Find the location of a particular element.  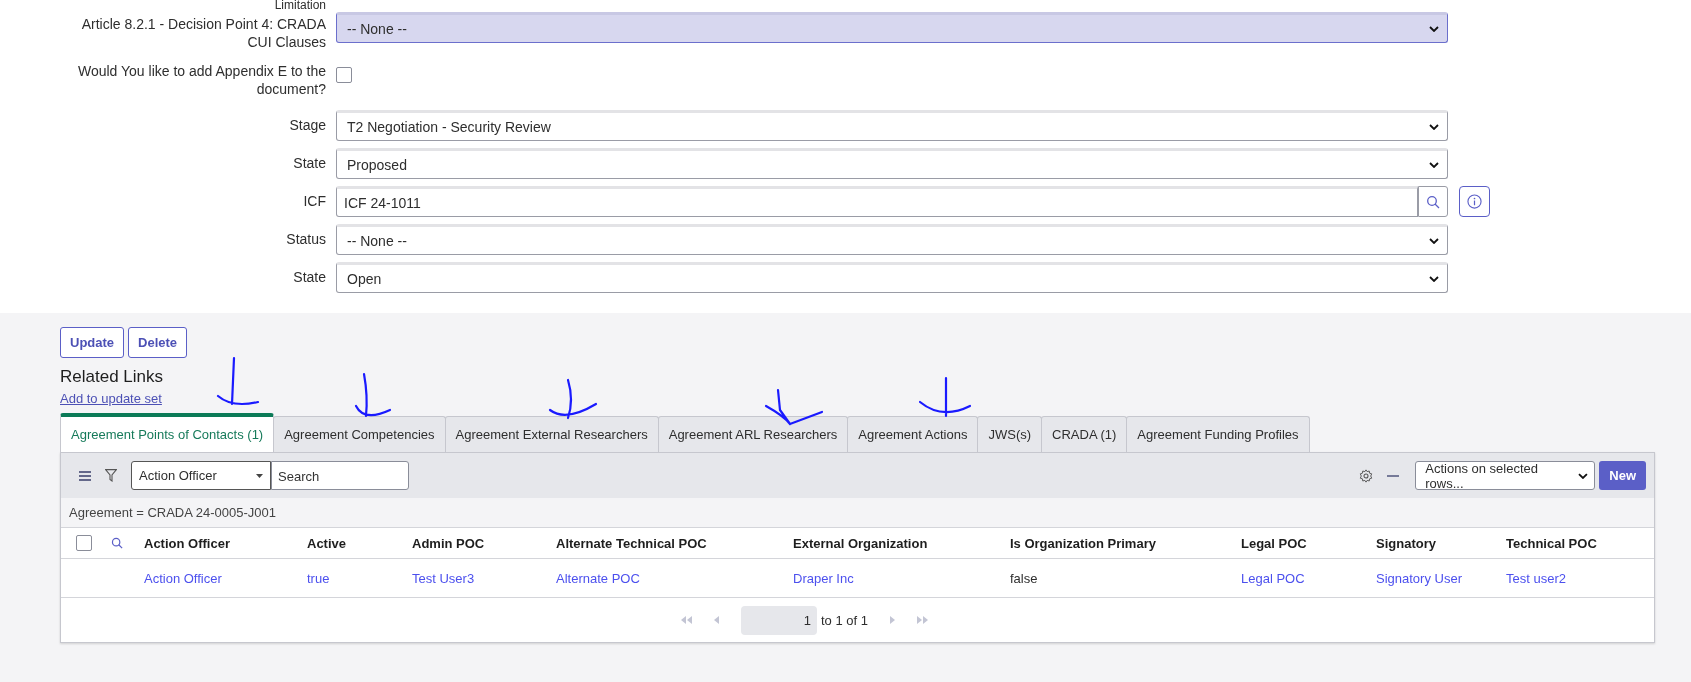

select-field: Proposed is located at coordinates (892, 163).